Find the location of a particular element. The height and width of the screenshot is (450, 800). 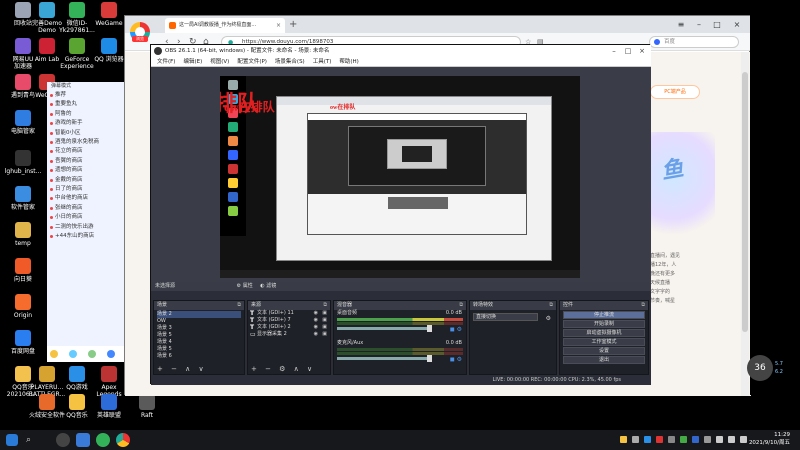

control-button: 开始录制 is located at coordinates (604, 324).